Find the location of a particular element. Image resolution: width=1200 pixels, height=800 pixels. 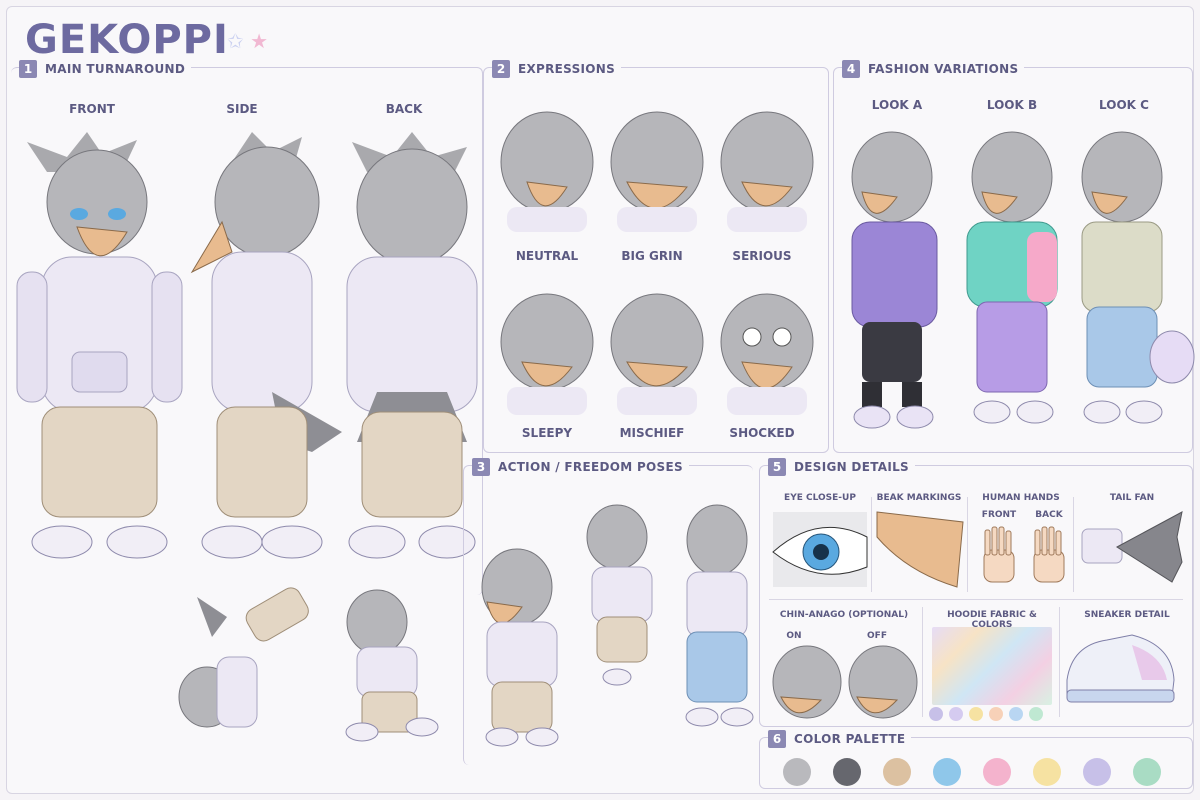

section-number: 1 is located at coordinates (28, 69).